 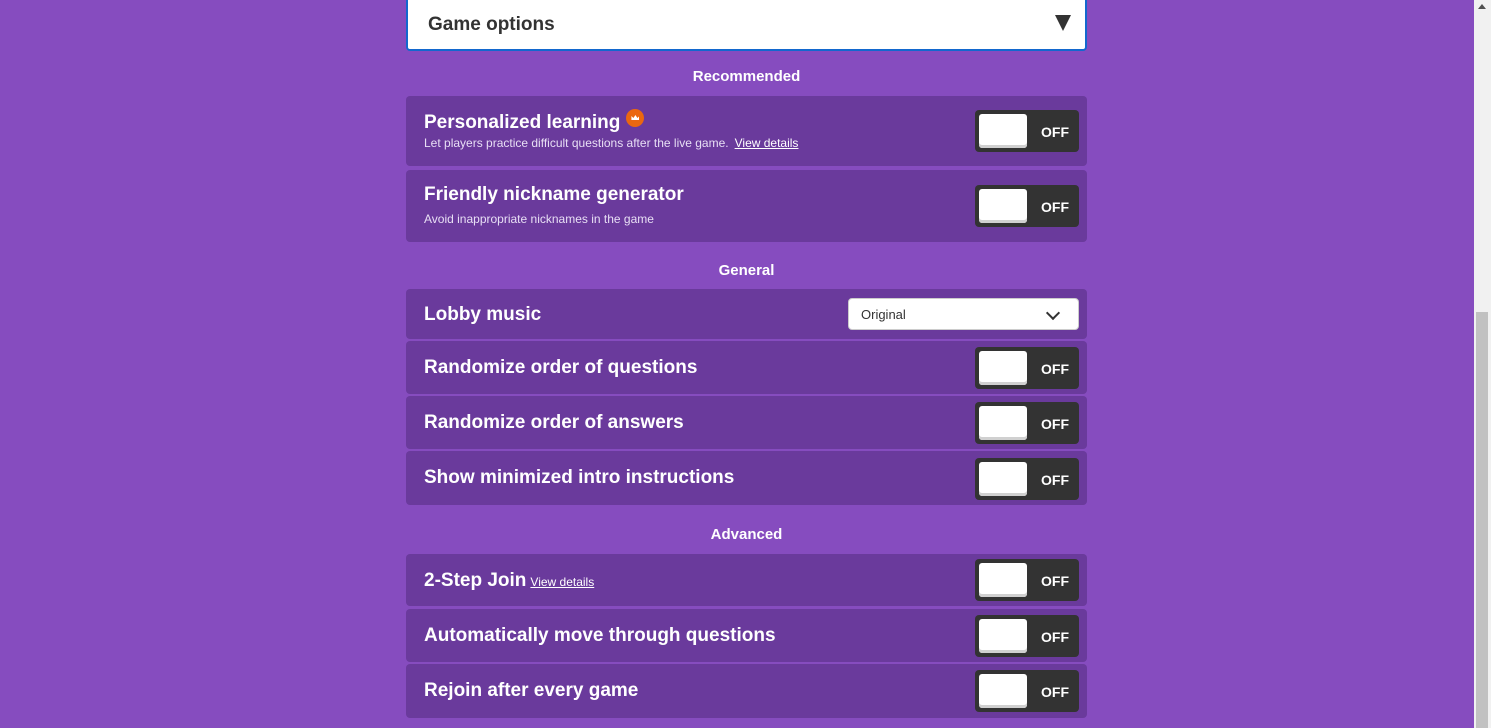 I want to click on row-auto-move: Automatically move through questions OFF, so click(x=746, y=635).